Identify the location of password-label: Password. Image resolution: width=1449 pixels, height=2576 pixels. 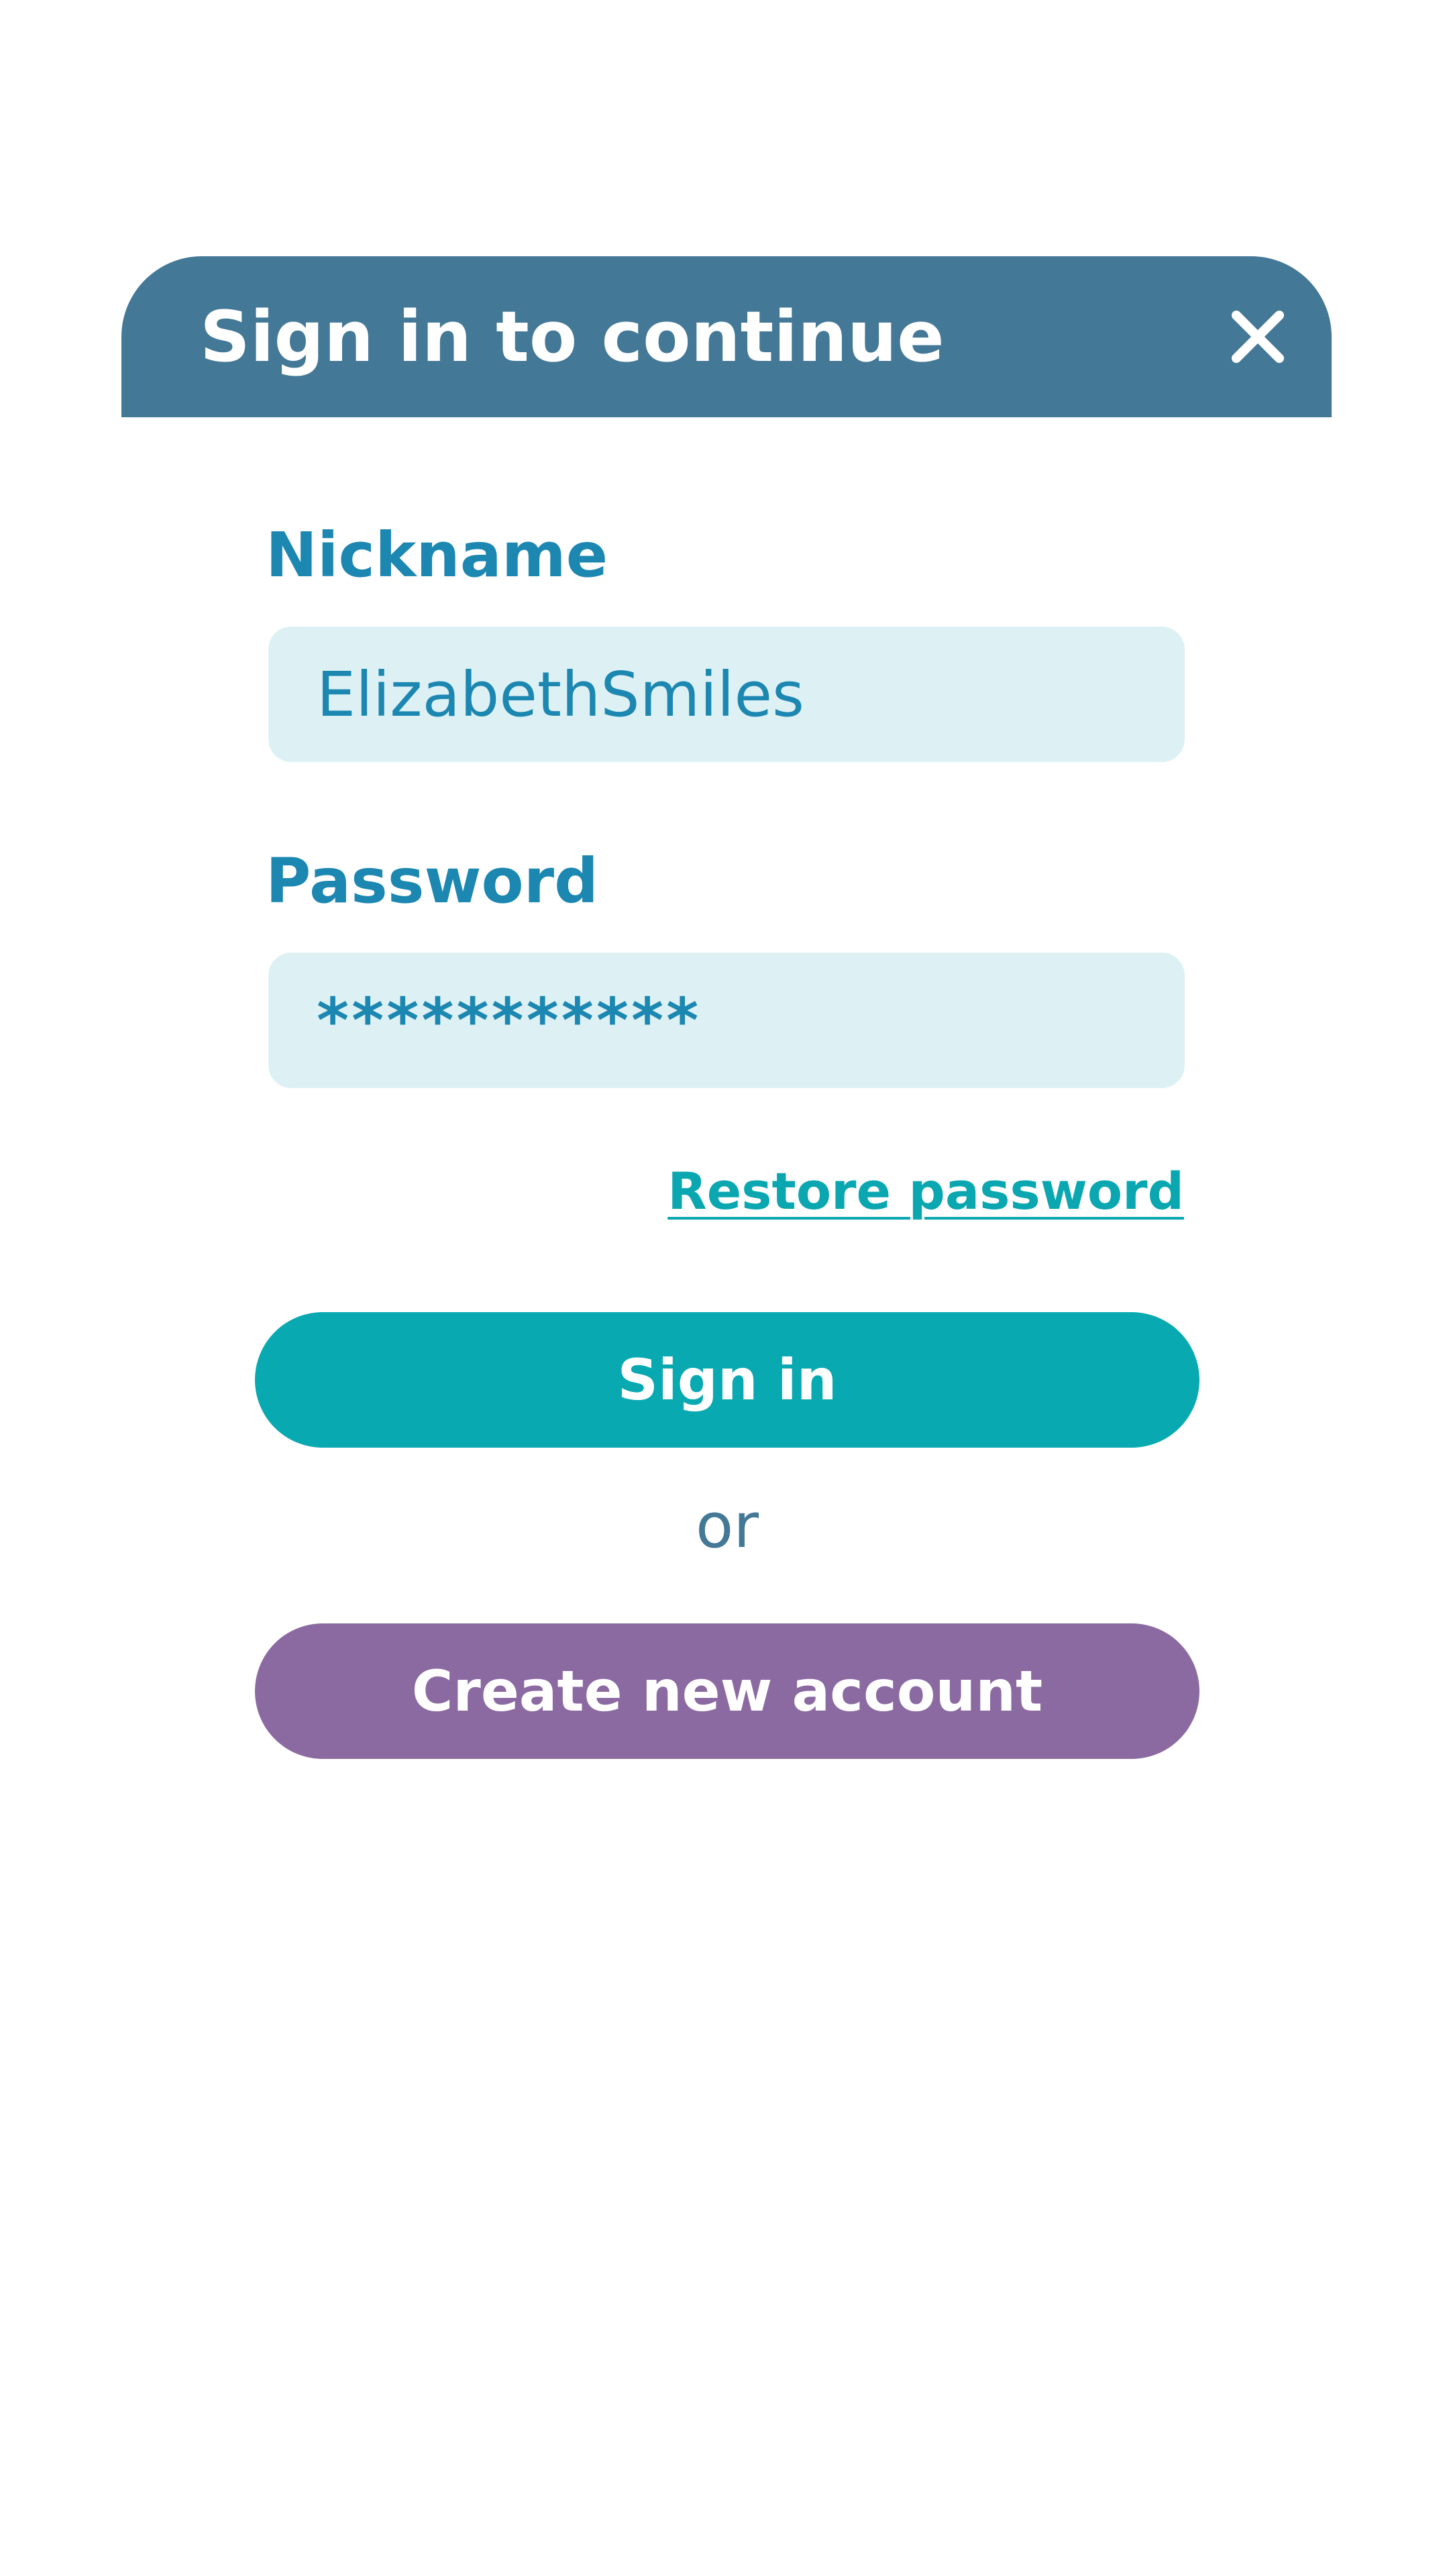
(432, 881).